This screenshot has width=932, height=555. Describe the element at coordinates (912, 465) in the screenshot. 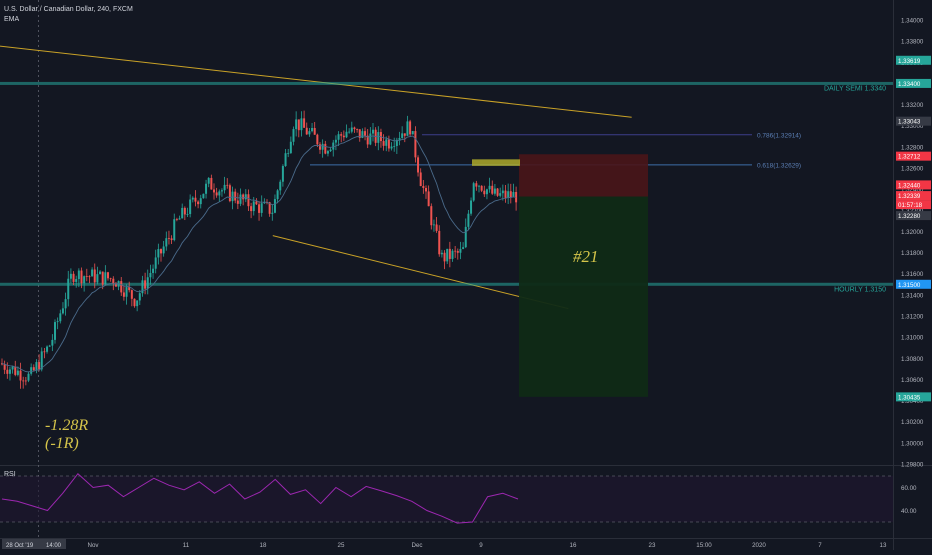

I see `price-tick-label: 1.29800` at that location.